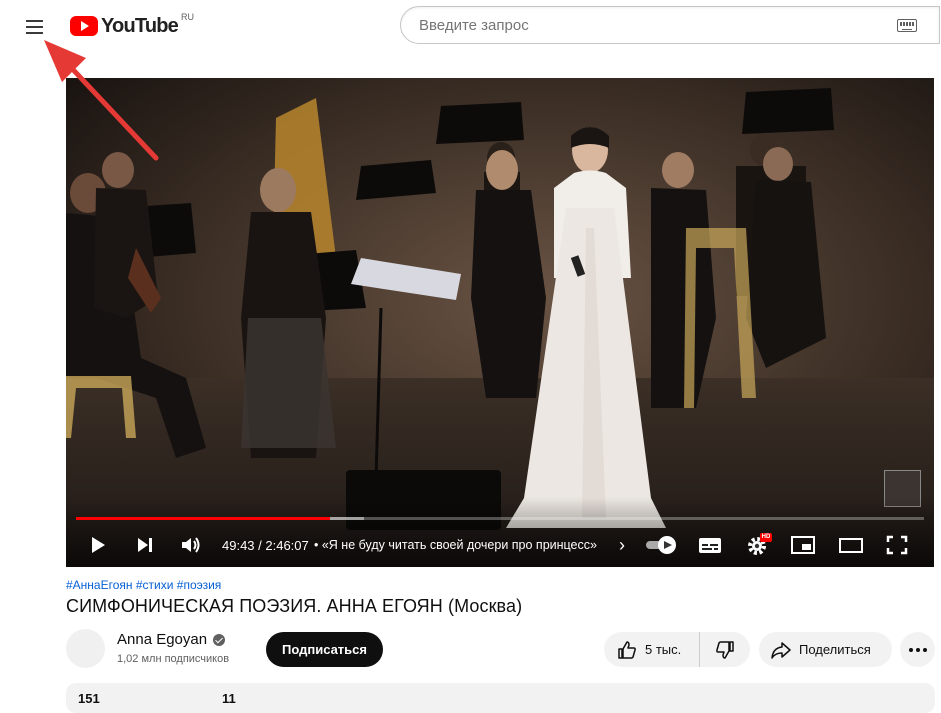 The width and height of the screenshot is (941, 713). Describe the element at coordinates (766, 537) in the screenshot. I see `hd-badge: HD` at that location.